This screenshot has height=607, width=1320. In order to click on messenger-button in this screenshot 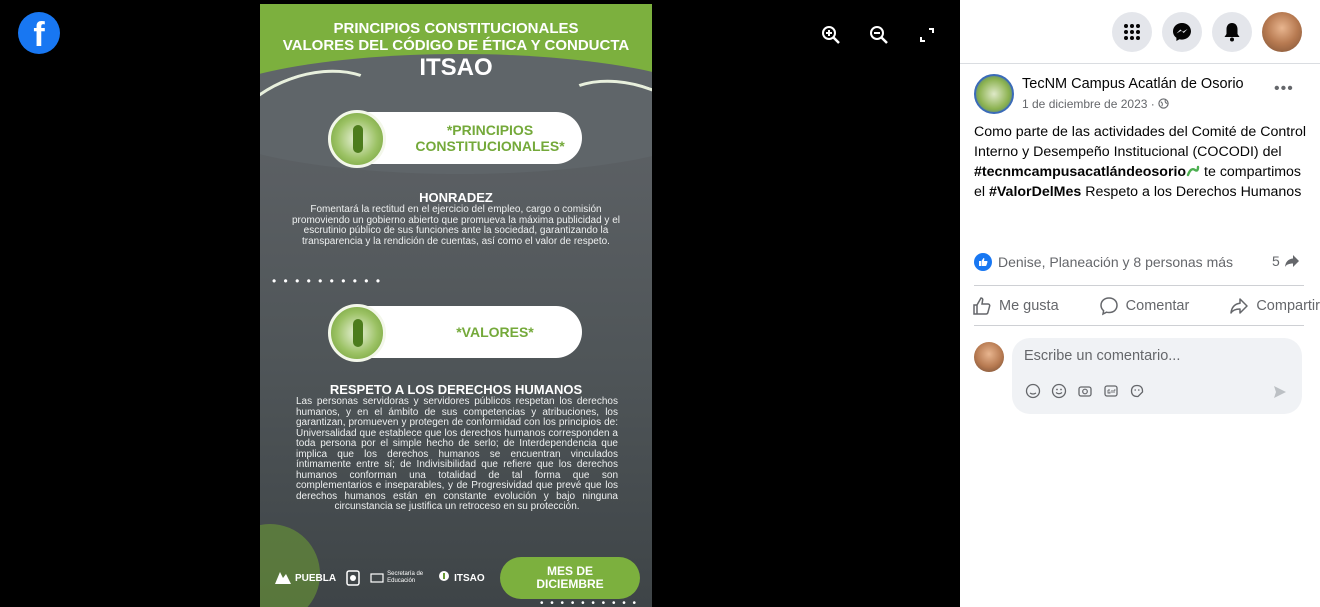, I will do `click(1182, 32)`.